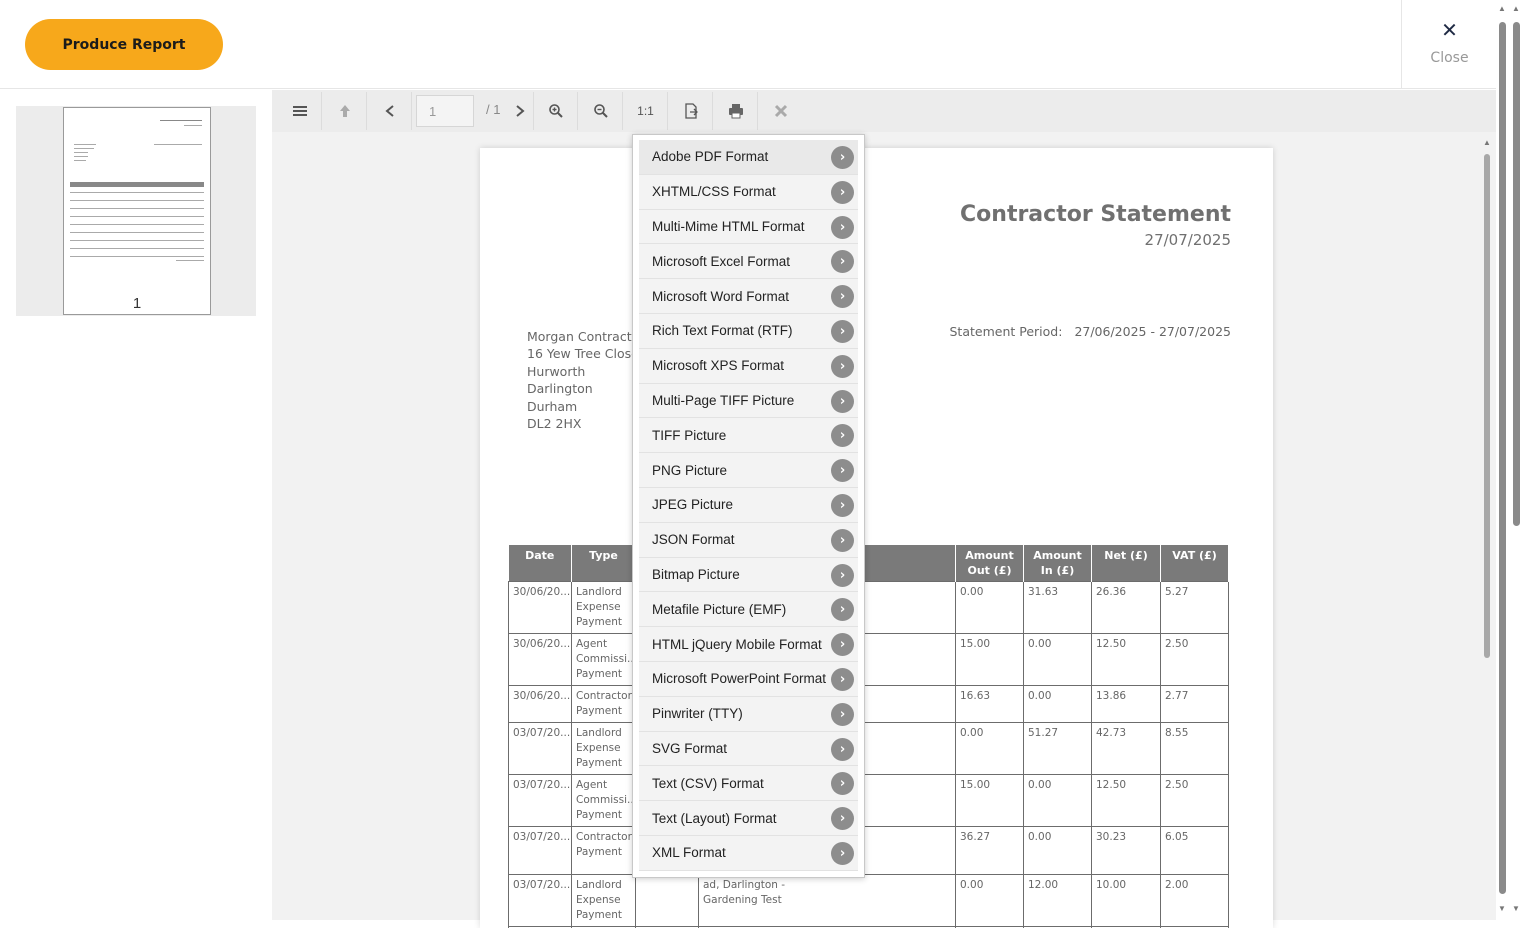  Describe the element at coordinates (520, 111) in the screenshot. I see `next-page-button` at that location.